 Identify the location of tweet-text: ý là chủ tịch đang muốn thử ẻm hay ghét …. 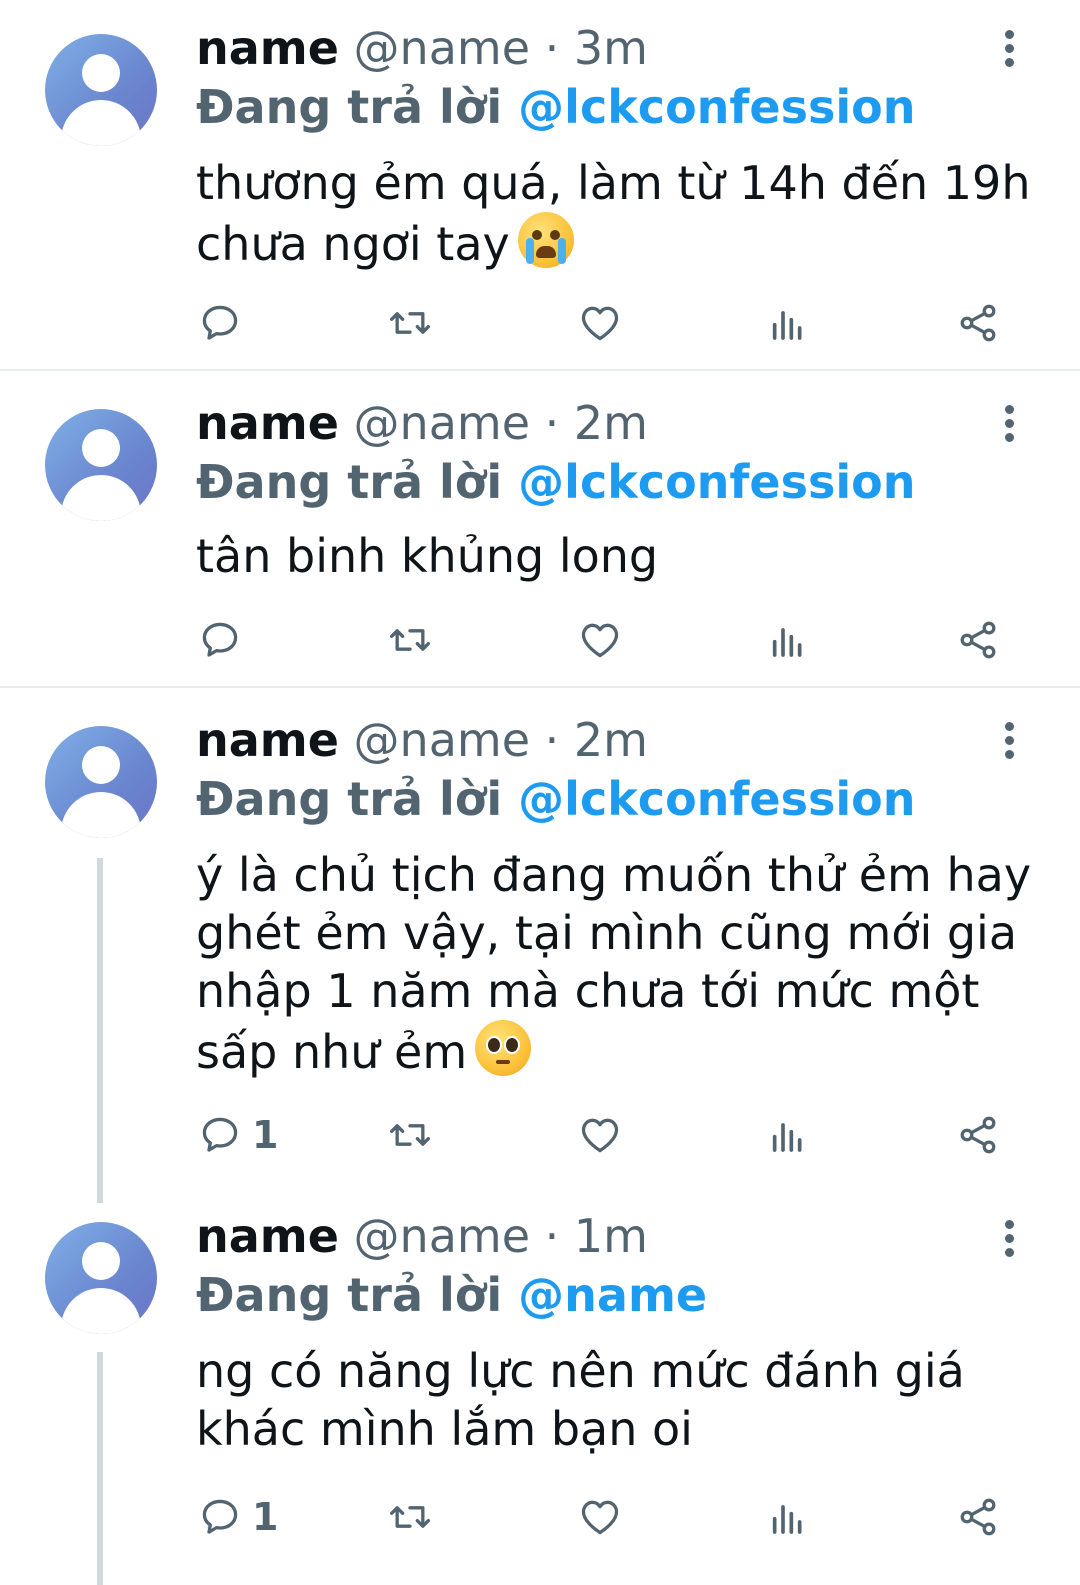
(614, 963).